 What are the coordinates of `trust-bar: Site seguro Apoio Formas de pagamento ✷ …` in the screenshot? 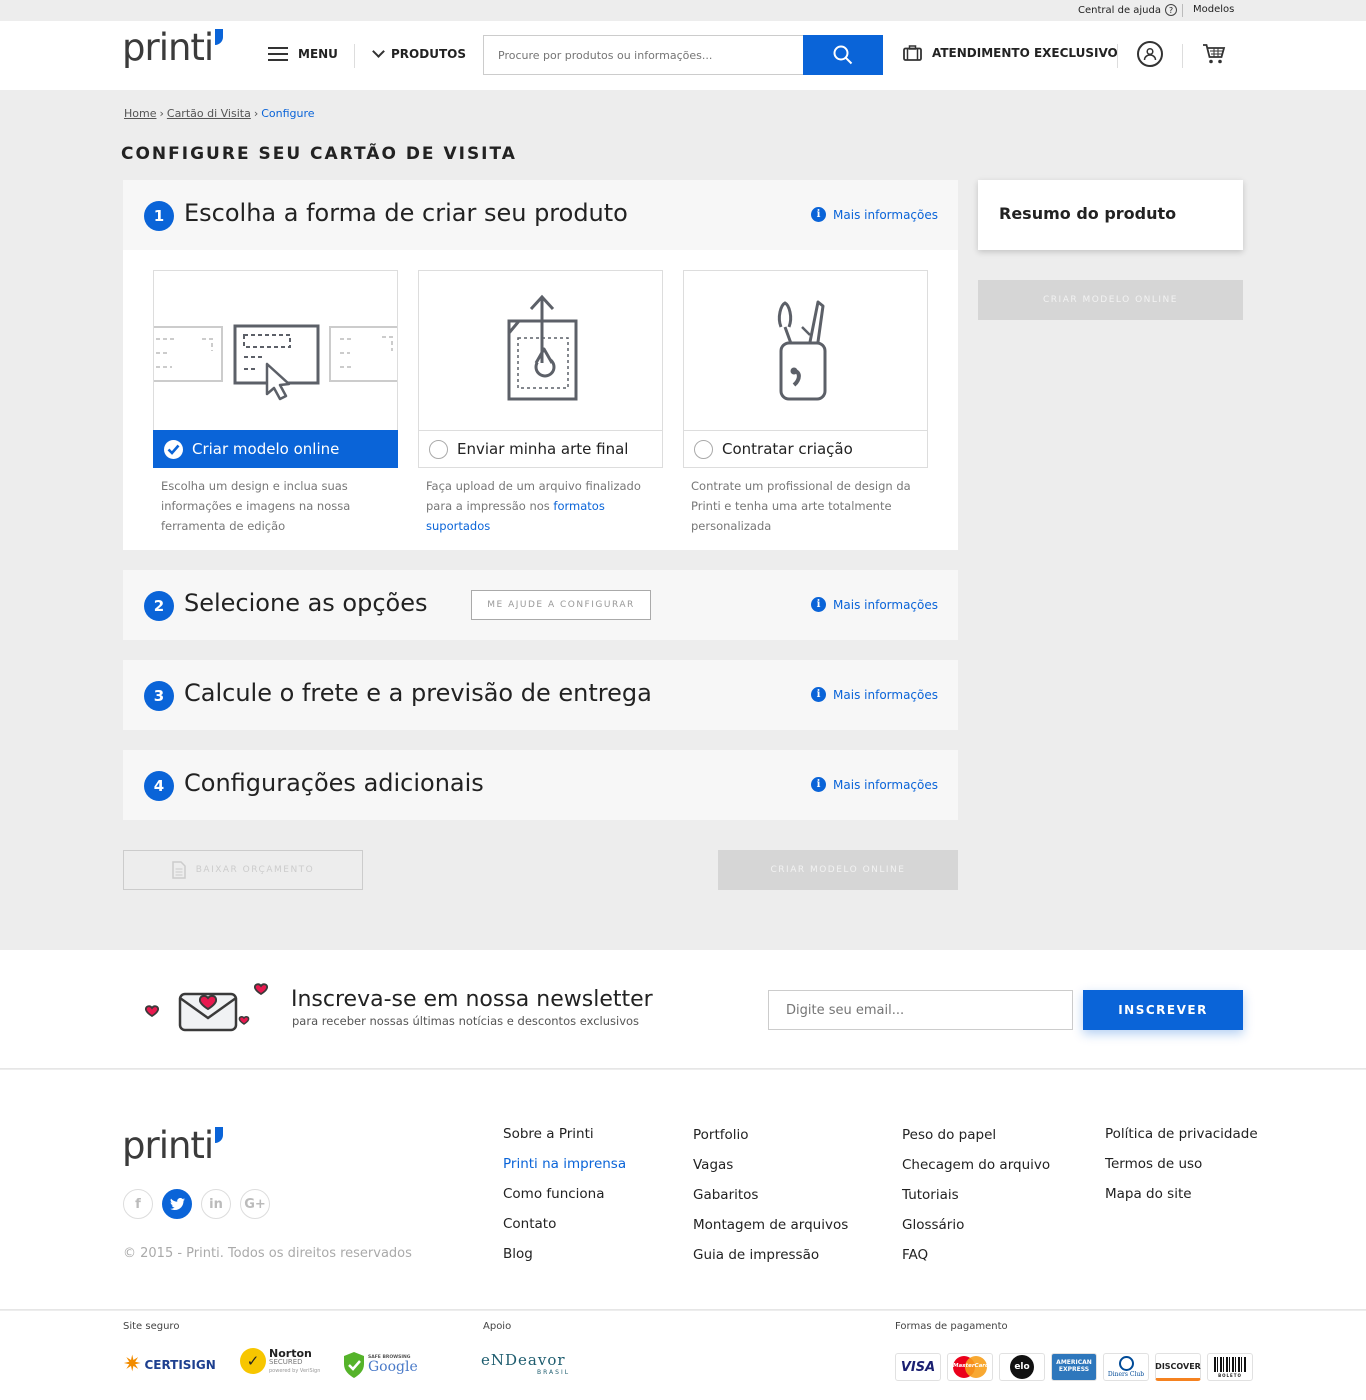 It's located at (683, 1355).